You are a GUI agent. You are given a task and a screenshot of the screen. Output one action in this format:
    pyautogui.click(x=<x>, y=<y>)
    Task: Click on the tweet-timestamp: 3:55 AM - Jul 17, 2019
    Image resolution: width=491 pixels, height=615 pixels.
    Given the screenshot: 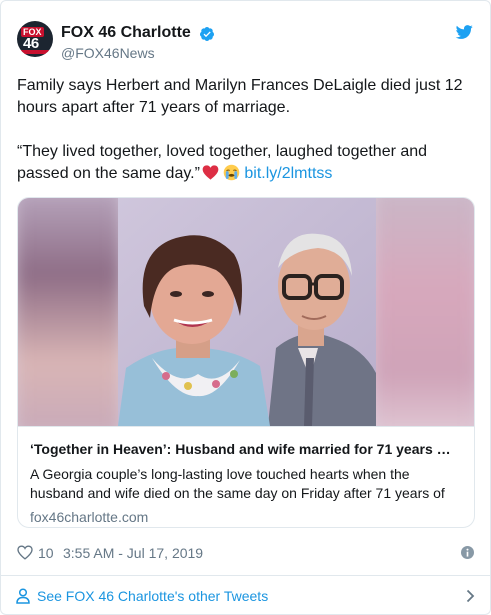 What is the action you would take?
    pyautogui.click(x=133, y=553)
    